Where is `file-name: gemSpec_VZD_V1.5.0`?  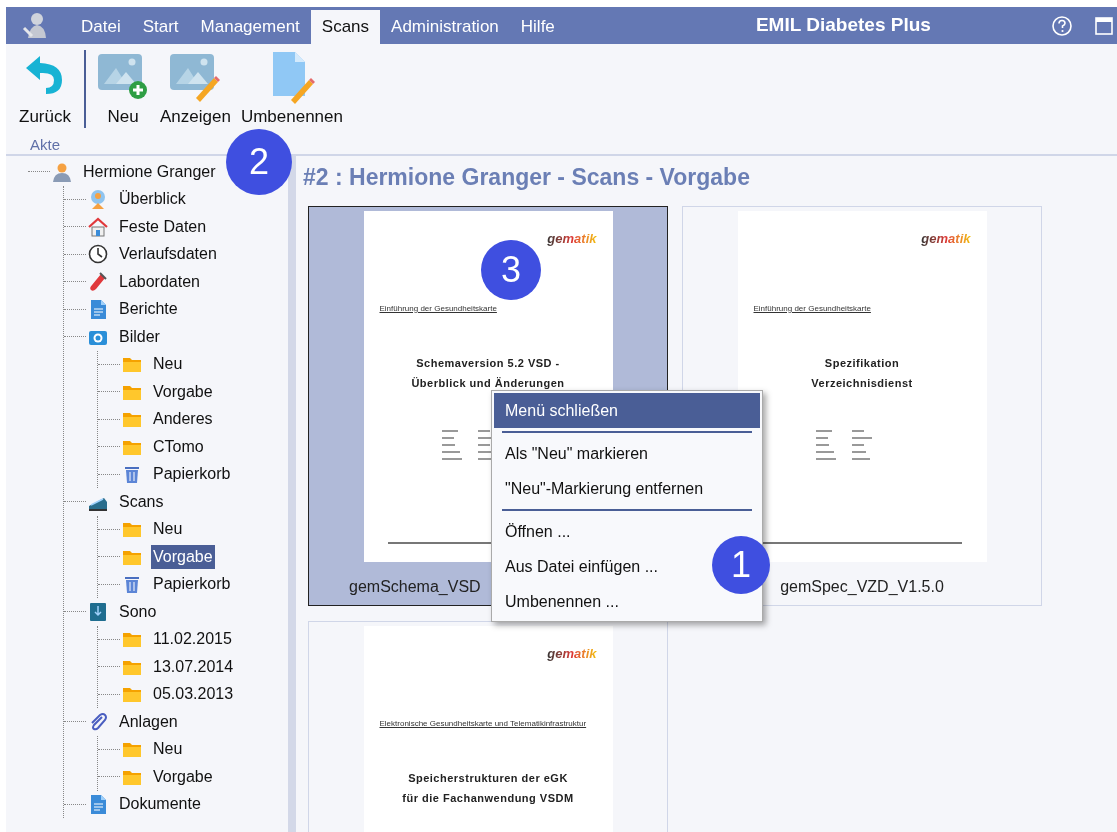
file-name: gemSpec_VZD_V1.5.0 is located at coordinates (862, 587).